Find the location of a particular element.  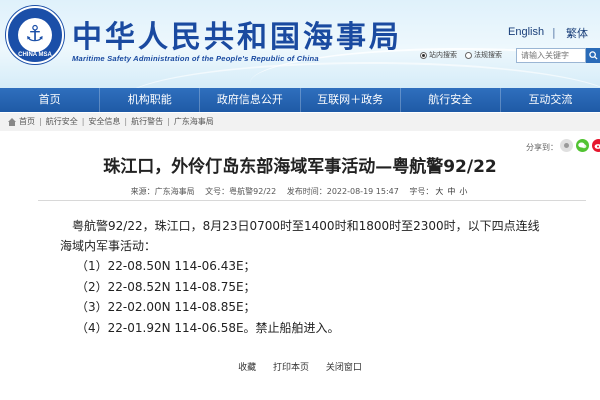

coordinate-point: （4）22-01.92N 114-06.58E。禁止船舶进入。 is located at coordinates (208, 327).